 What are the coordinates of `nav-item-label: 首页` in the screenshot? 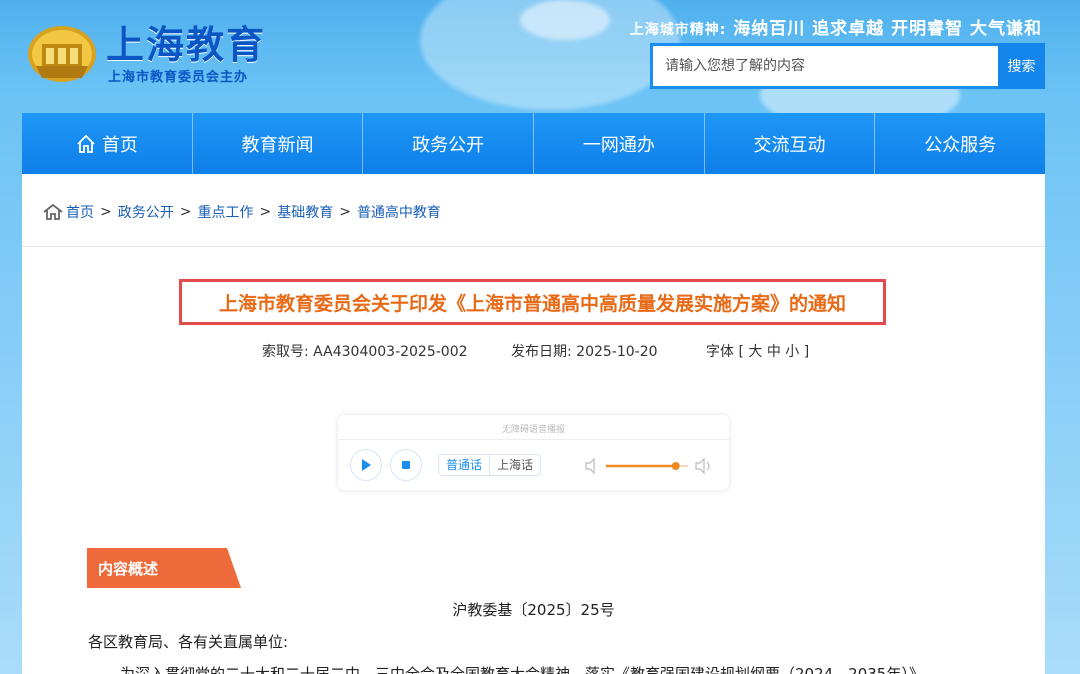 It's located at (119, 145).